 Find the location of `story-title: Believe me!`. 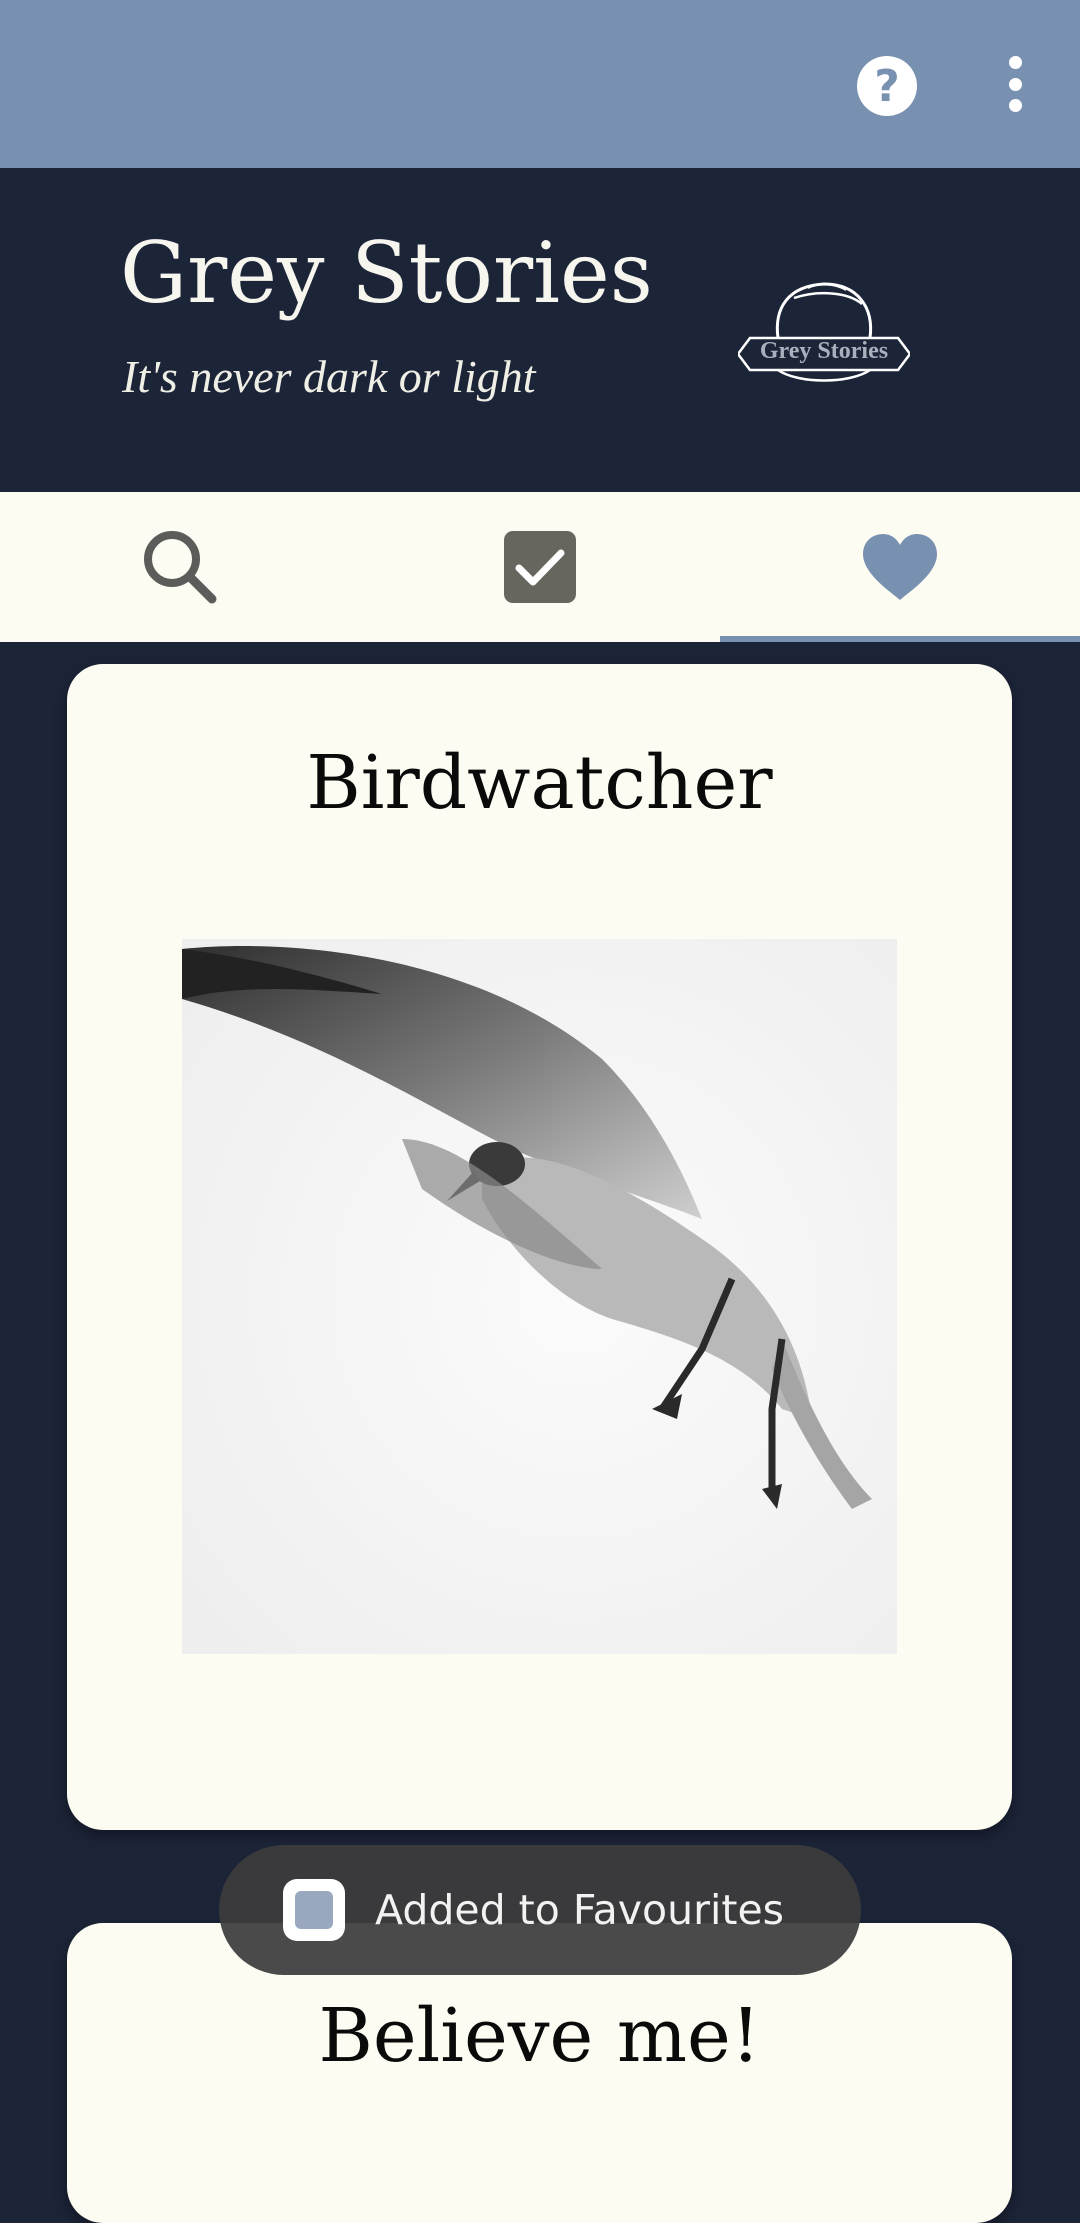

story-title: Believe me! is located at coordinates (539, 2036).